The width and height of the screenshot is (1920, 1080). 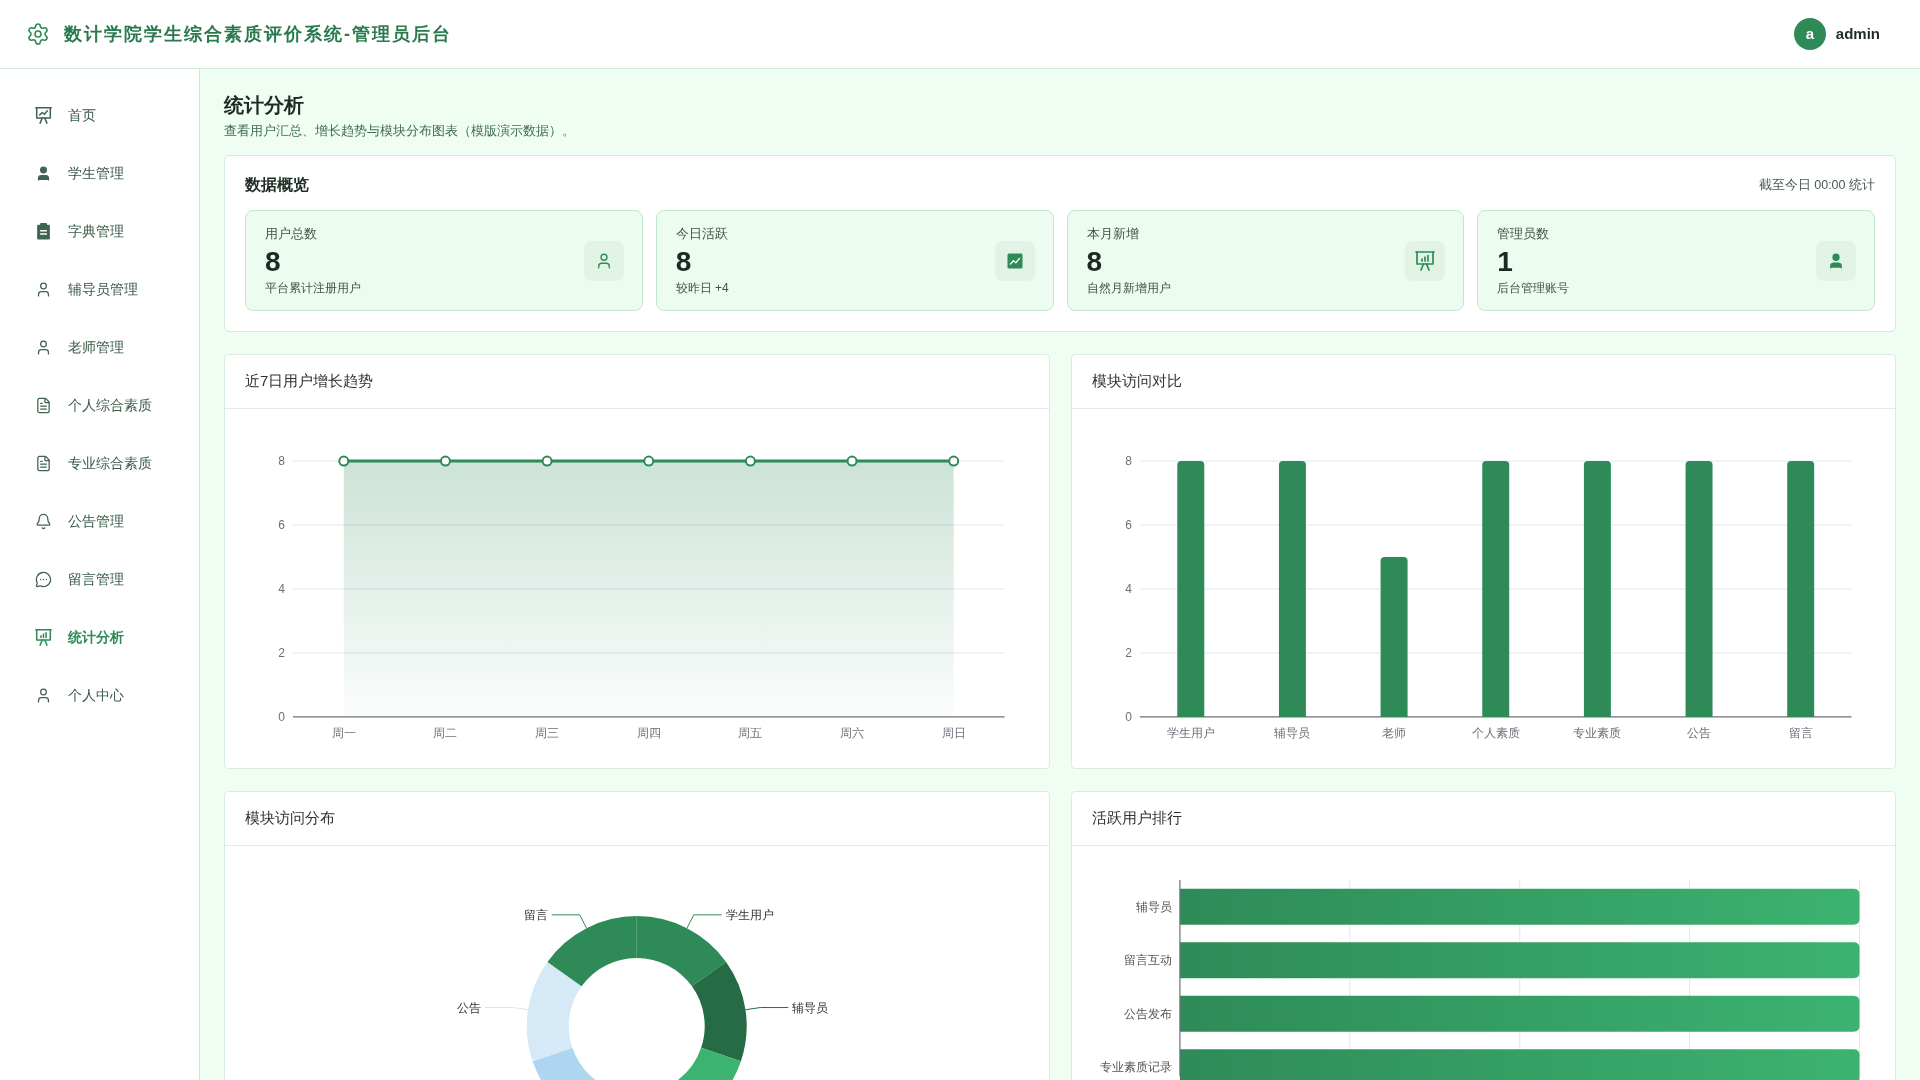 I want to click on stat-label: 今日活跃, so click(x=702, y=234).